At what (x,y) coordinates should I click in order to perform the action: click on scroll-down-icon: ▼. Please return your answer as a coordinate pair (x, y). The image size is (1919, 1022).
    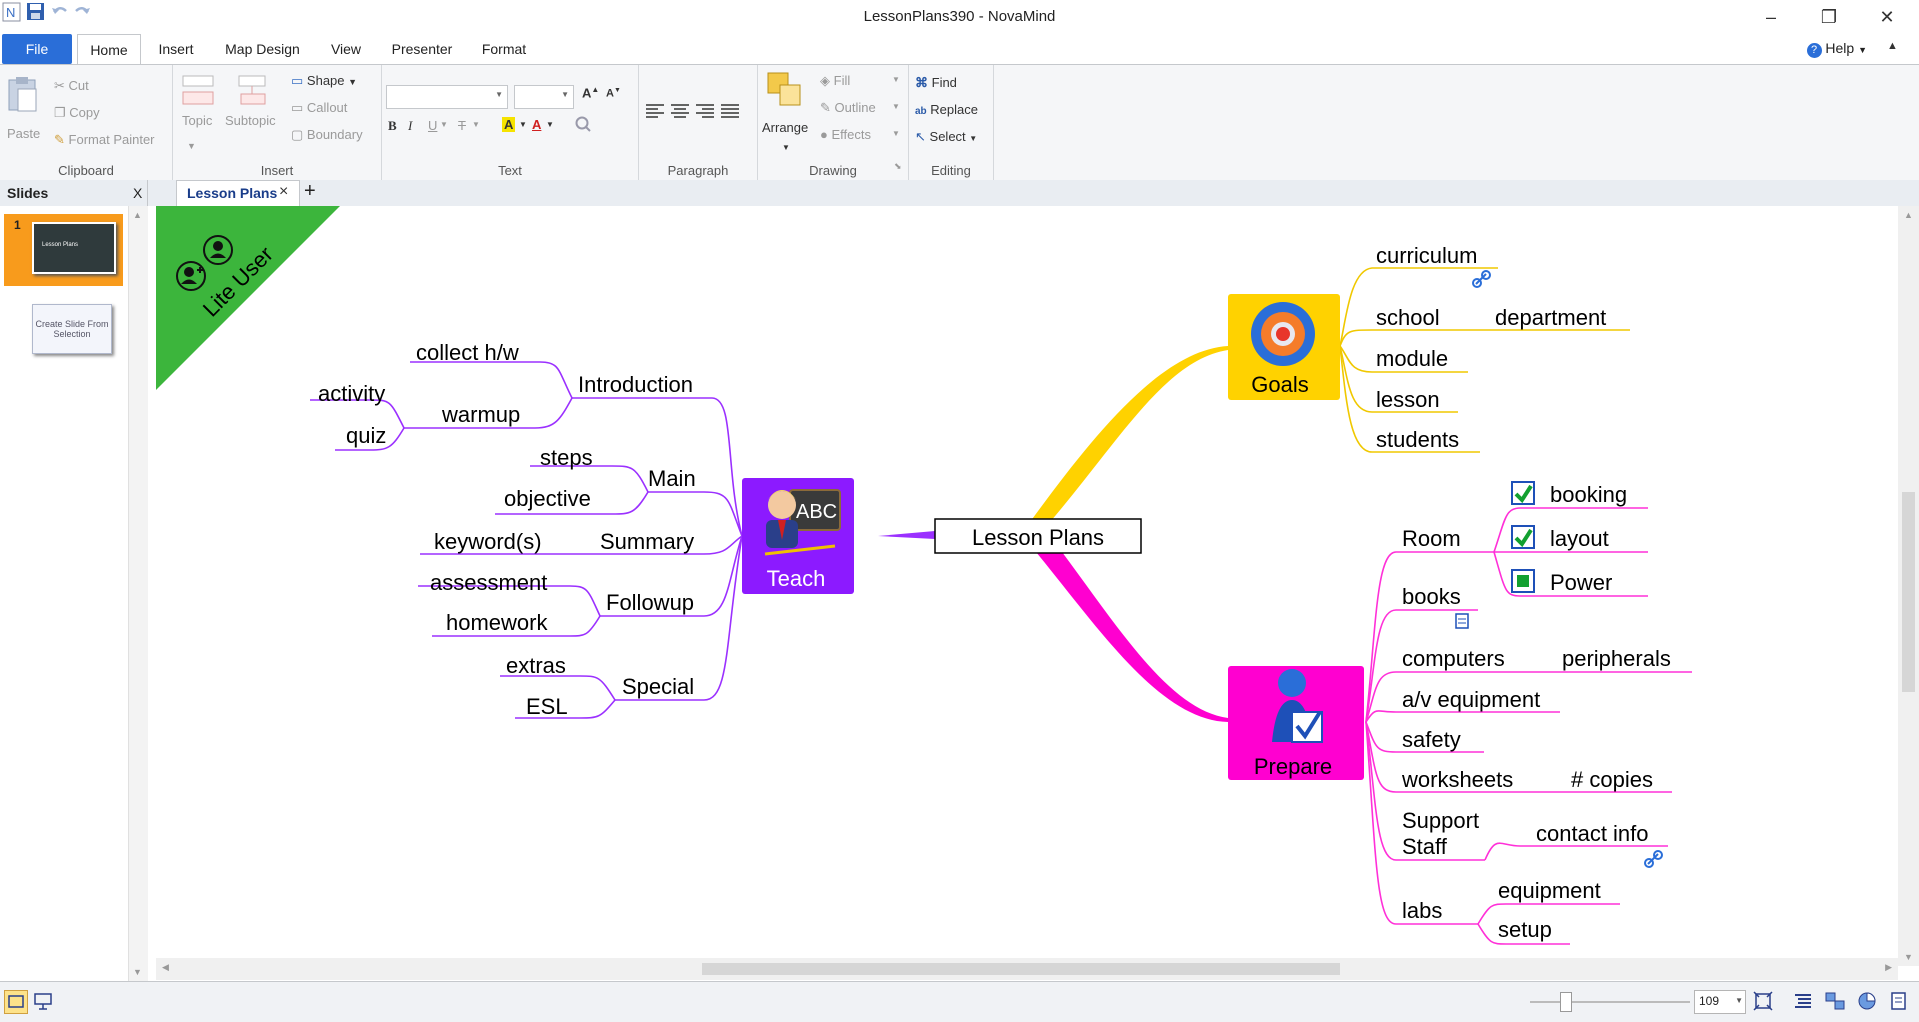
    Looking at the image, I should click on (137, 972).